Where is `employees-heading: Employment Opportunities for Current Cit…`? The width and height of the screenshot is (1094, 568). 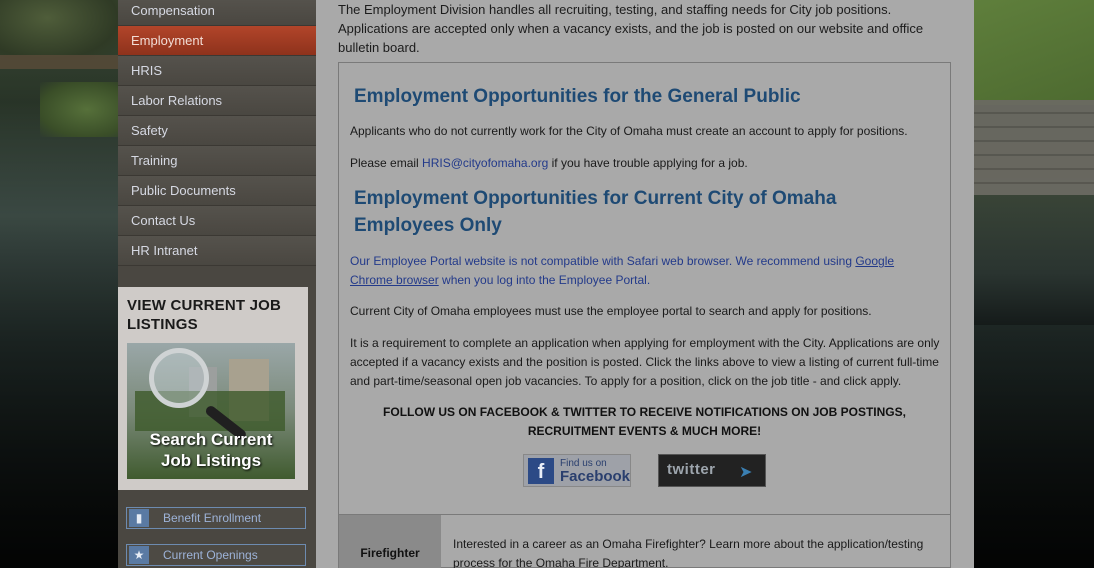 employees-heading: Employment Opportunities for Current Cit… is located at coordinates (595, 212).